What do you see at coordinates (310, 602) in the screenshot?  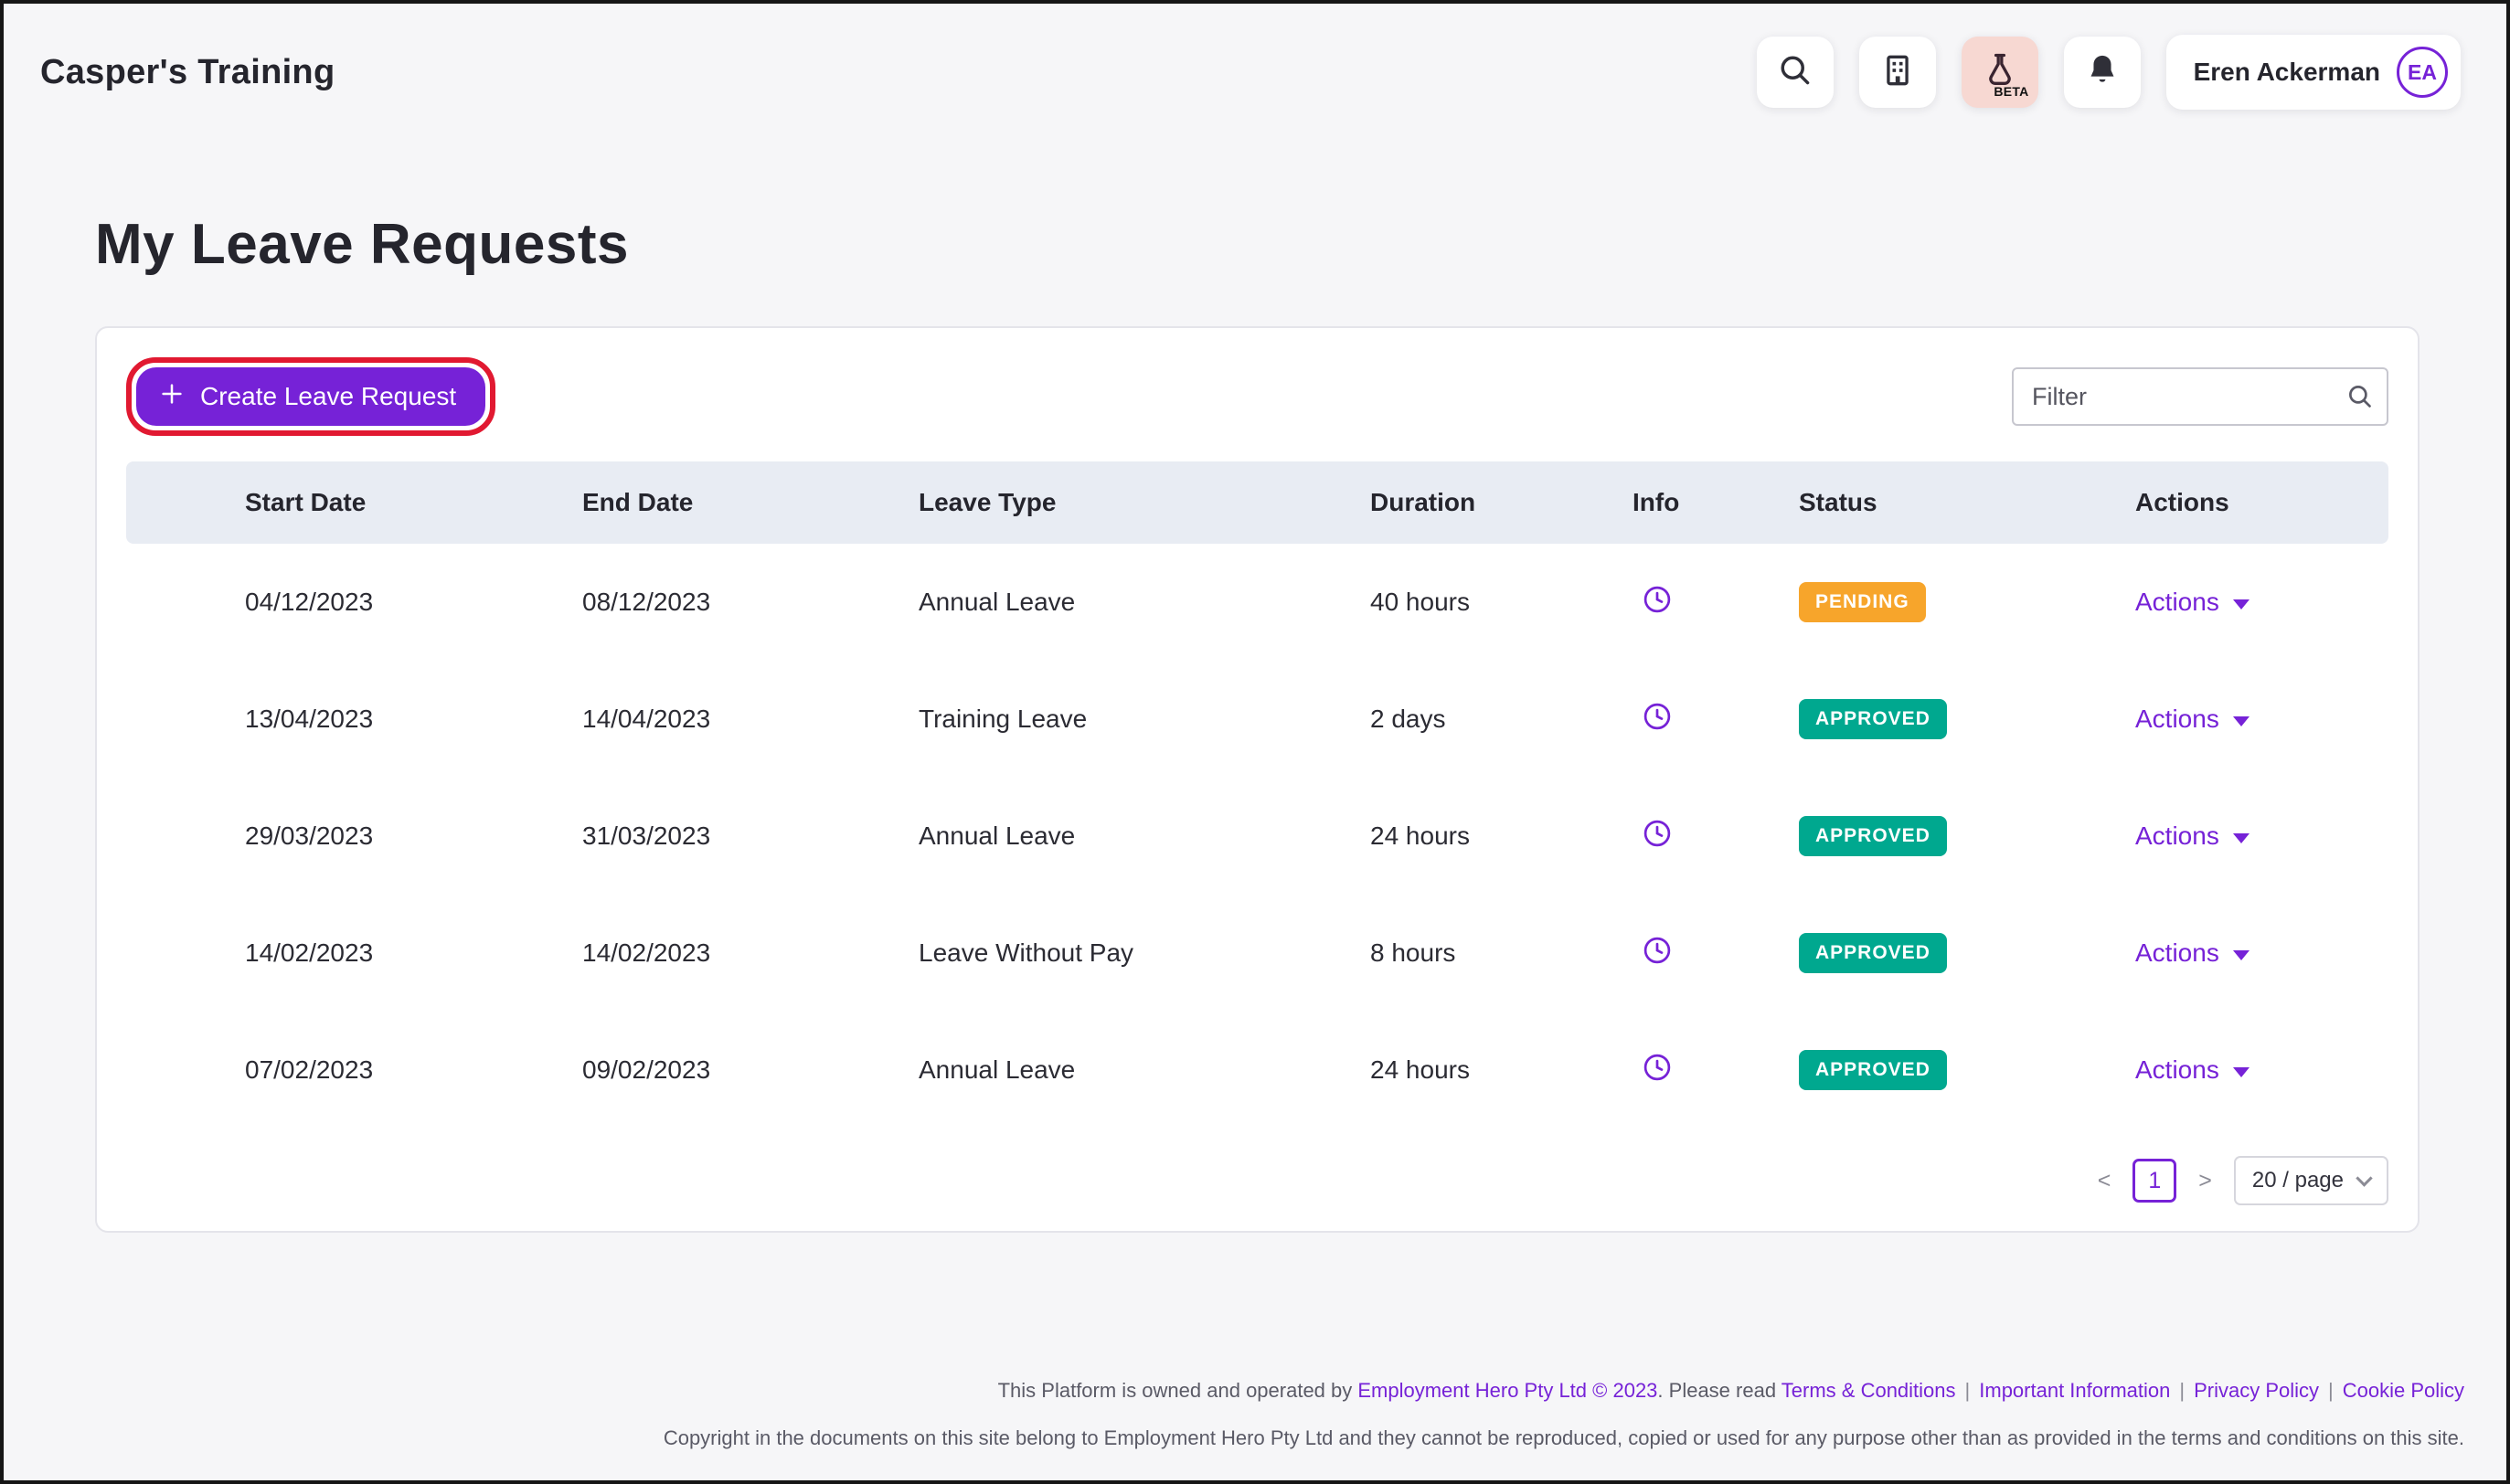 I see `start-date-cell: 04/12/2023` at bounding box center [310, 602].